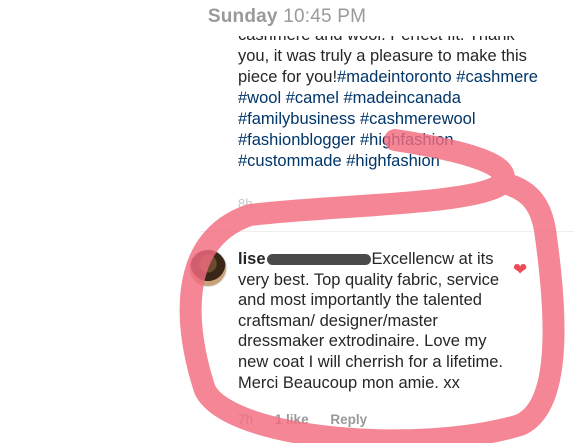 The image size is (574, 443). What do you see at coordinates (292, 419) in the screenshot?
I see `likes-count: 1 like` at bounding box center [292, 419].